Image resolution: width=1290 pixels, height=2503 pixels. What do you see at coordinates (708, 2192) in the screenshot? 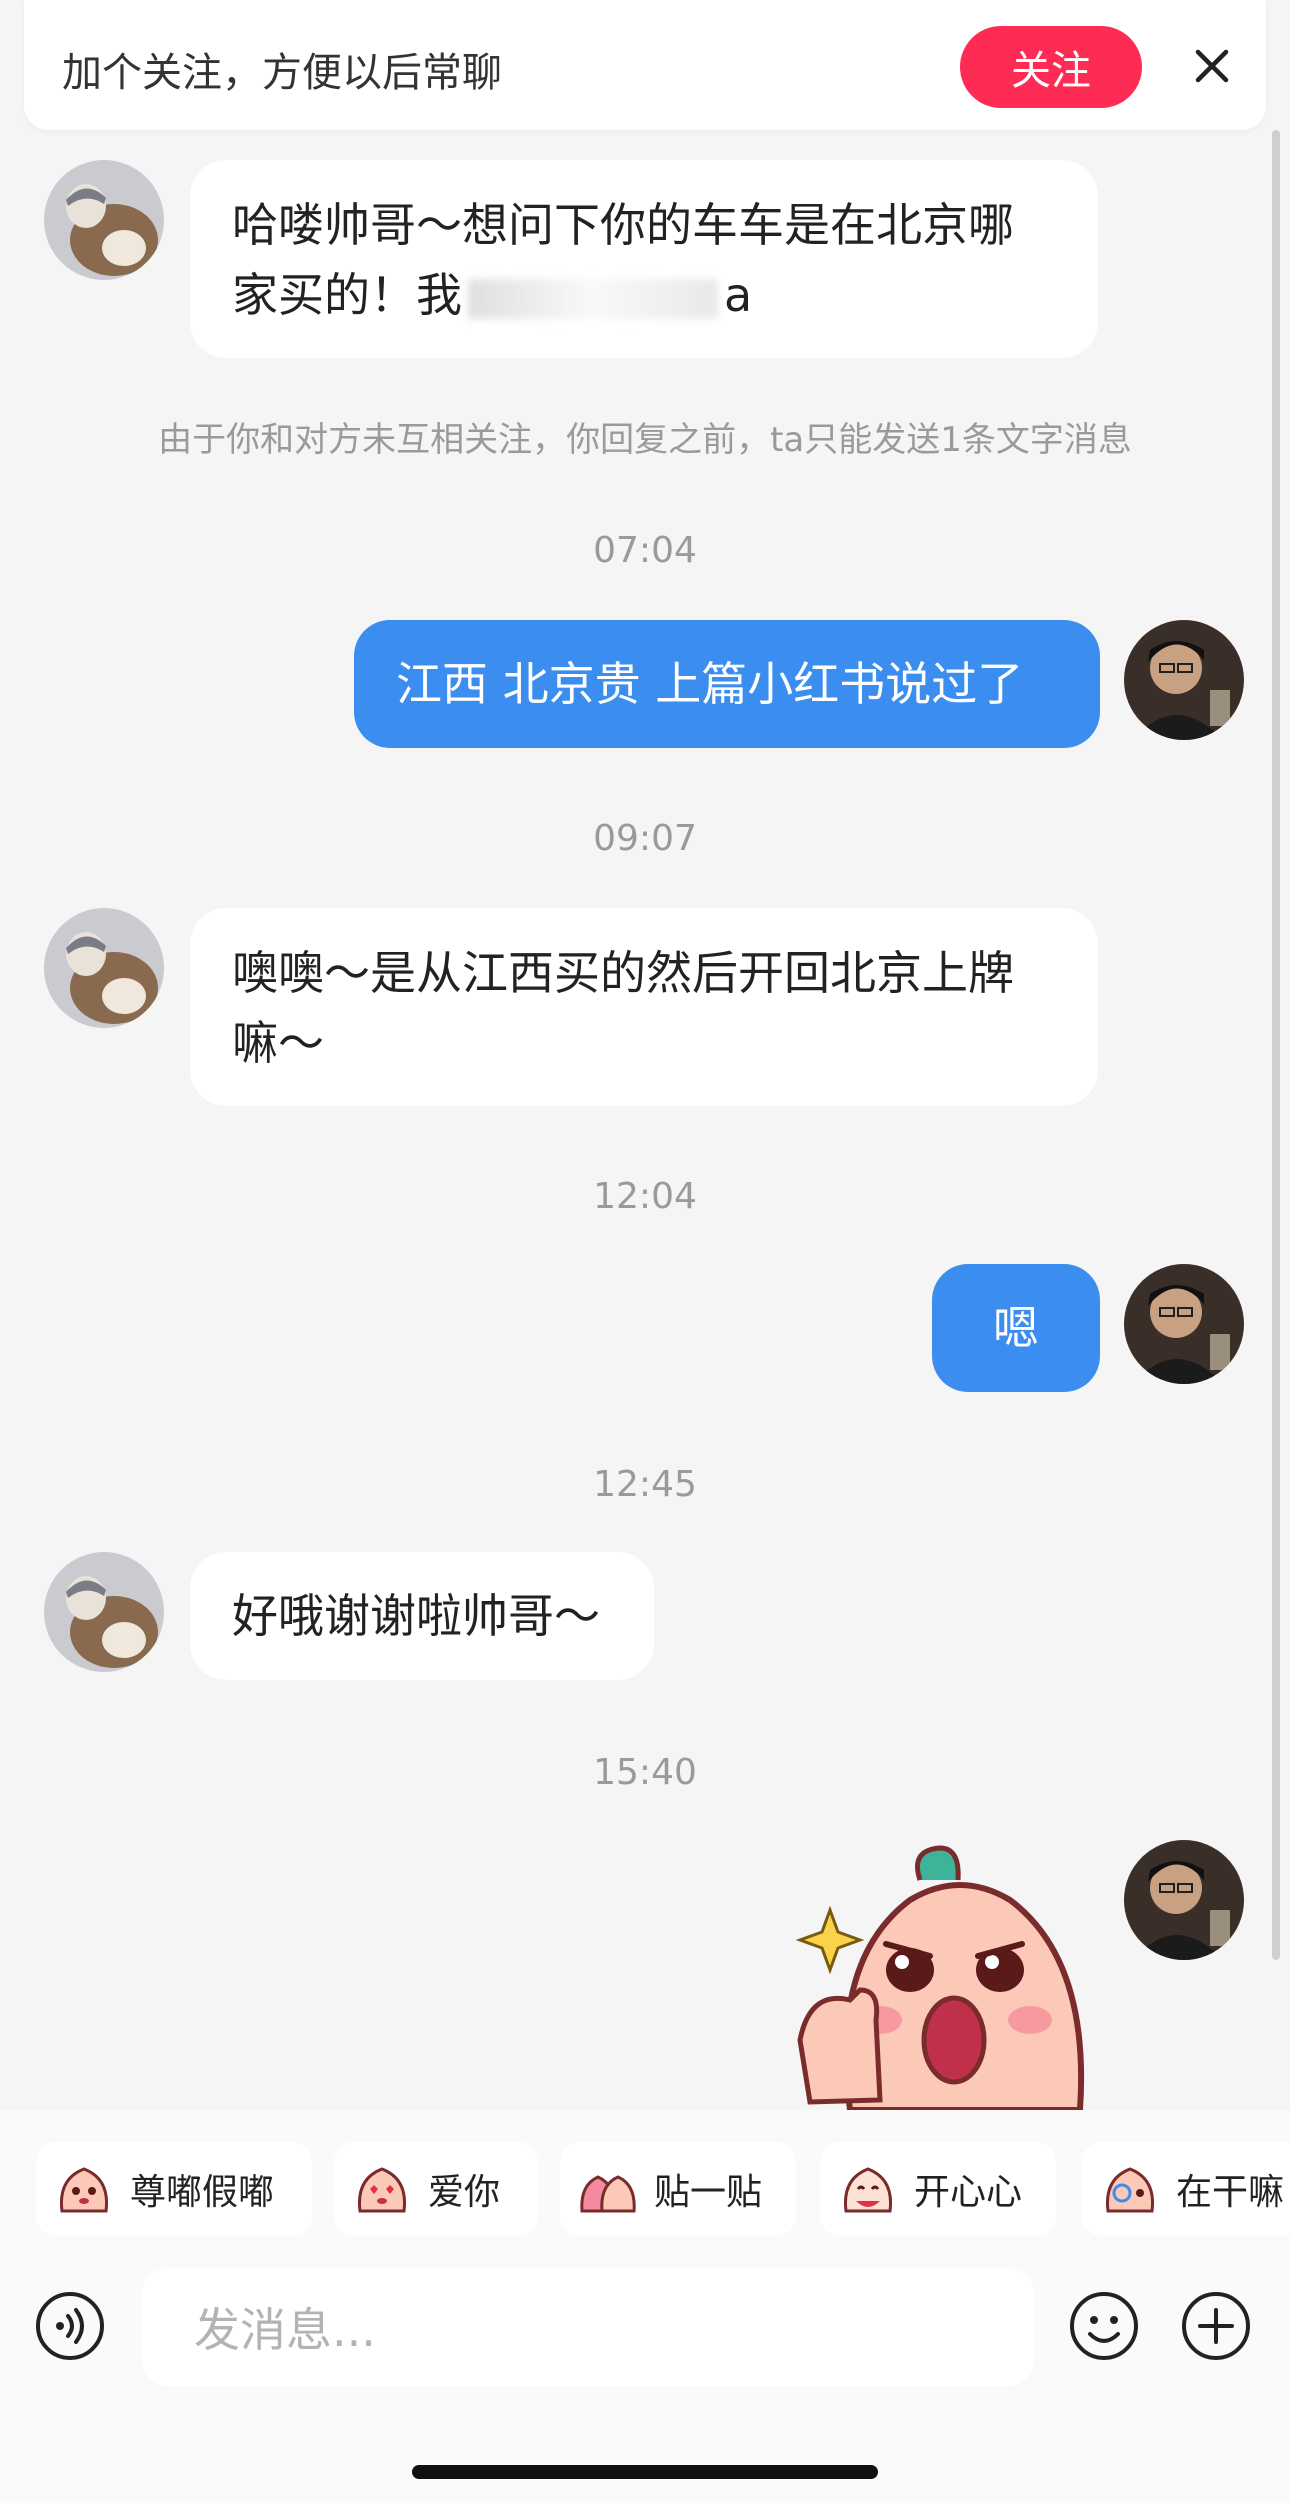
I see `emoji-chip-label: 贴一贴` at bounding box center [708, 2192].